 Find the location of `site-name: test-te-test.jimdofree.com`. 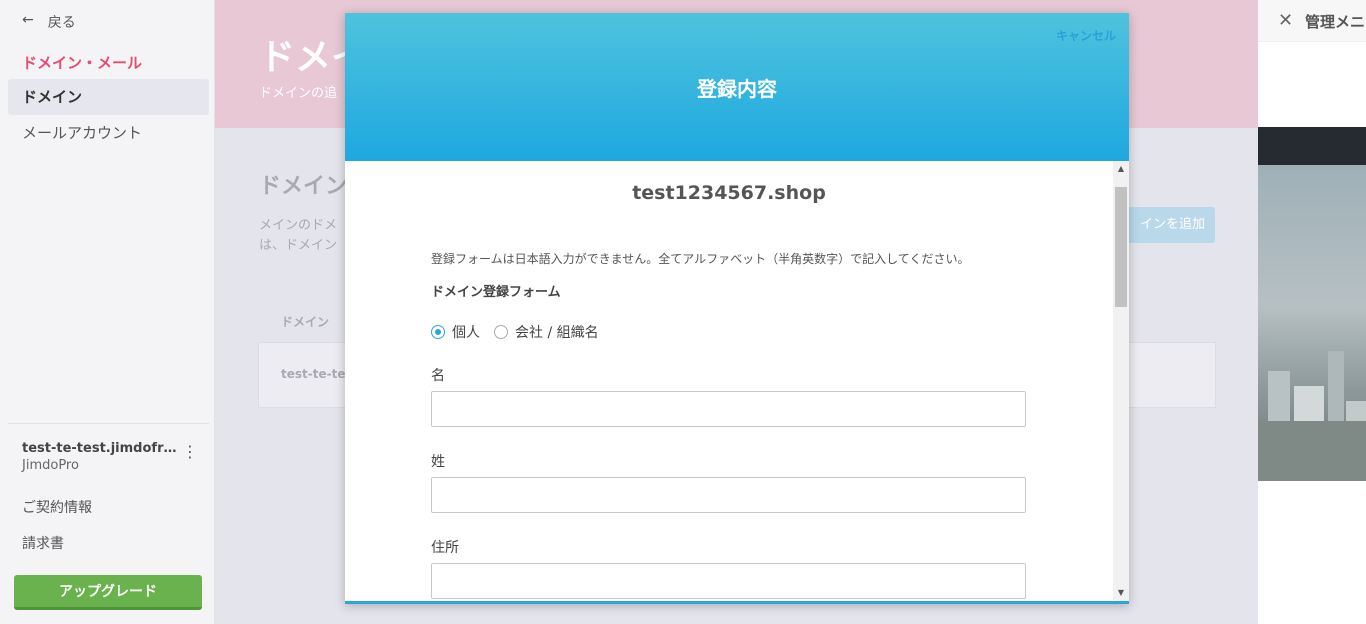

site-name: test-te-test.jimdofree.com is located at coordinates (99, 448).